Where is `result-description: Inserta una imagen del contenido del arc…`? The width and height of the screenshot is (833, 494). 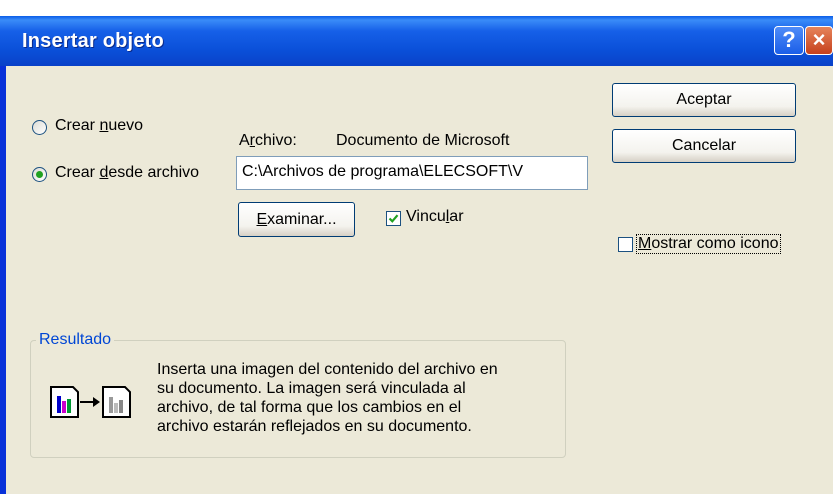
result-description: Inserta una imagen del contenido del arc… is located at coordinates (357, 398).